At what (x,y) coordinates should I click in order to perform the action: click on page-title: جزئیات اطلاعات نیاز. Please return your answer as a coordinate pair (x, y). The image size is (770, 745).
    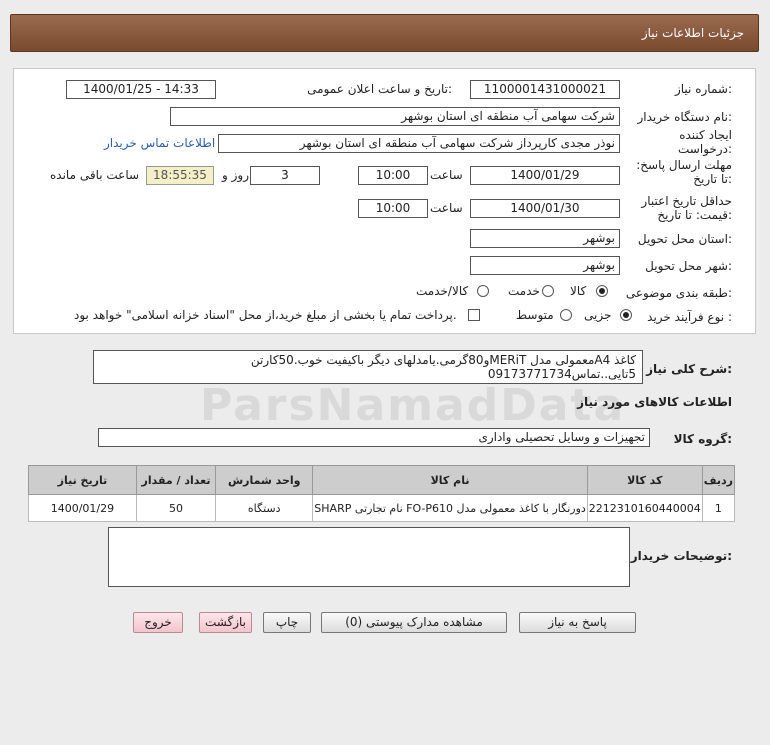
    Looking at the image, I should click on (692, 33).